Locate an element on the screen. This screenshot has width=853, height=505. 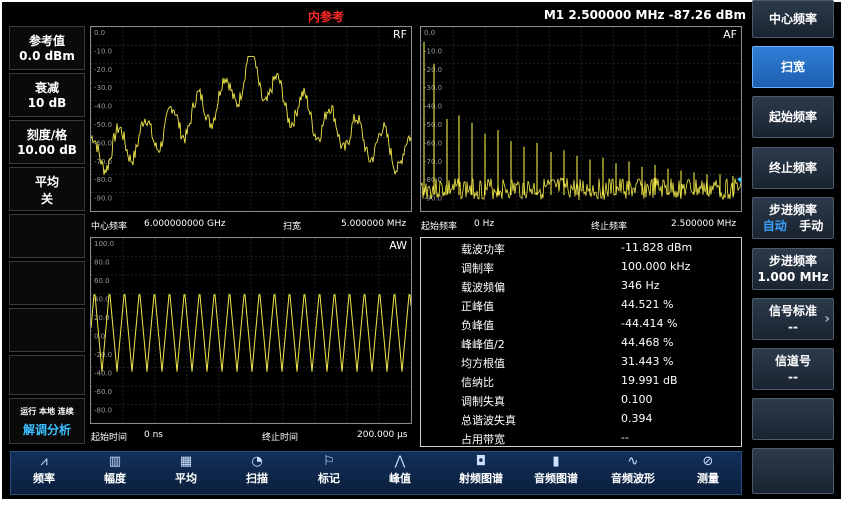
step-frequency-value: 1.000 MHz is located at coordinates (793, 277).